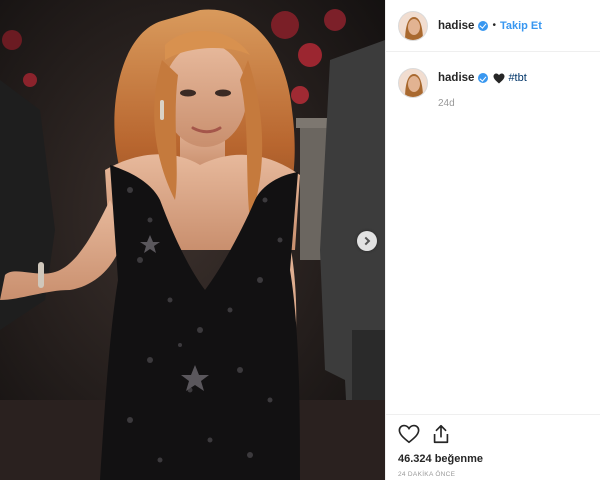 This screenshot has width=600, height=480. I want to click on post-timestamp: 24 DAKİKA ÖNCE, so click(427, 474).